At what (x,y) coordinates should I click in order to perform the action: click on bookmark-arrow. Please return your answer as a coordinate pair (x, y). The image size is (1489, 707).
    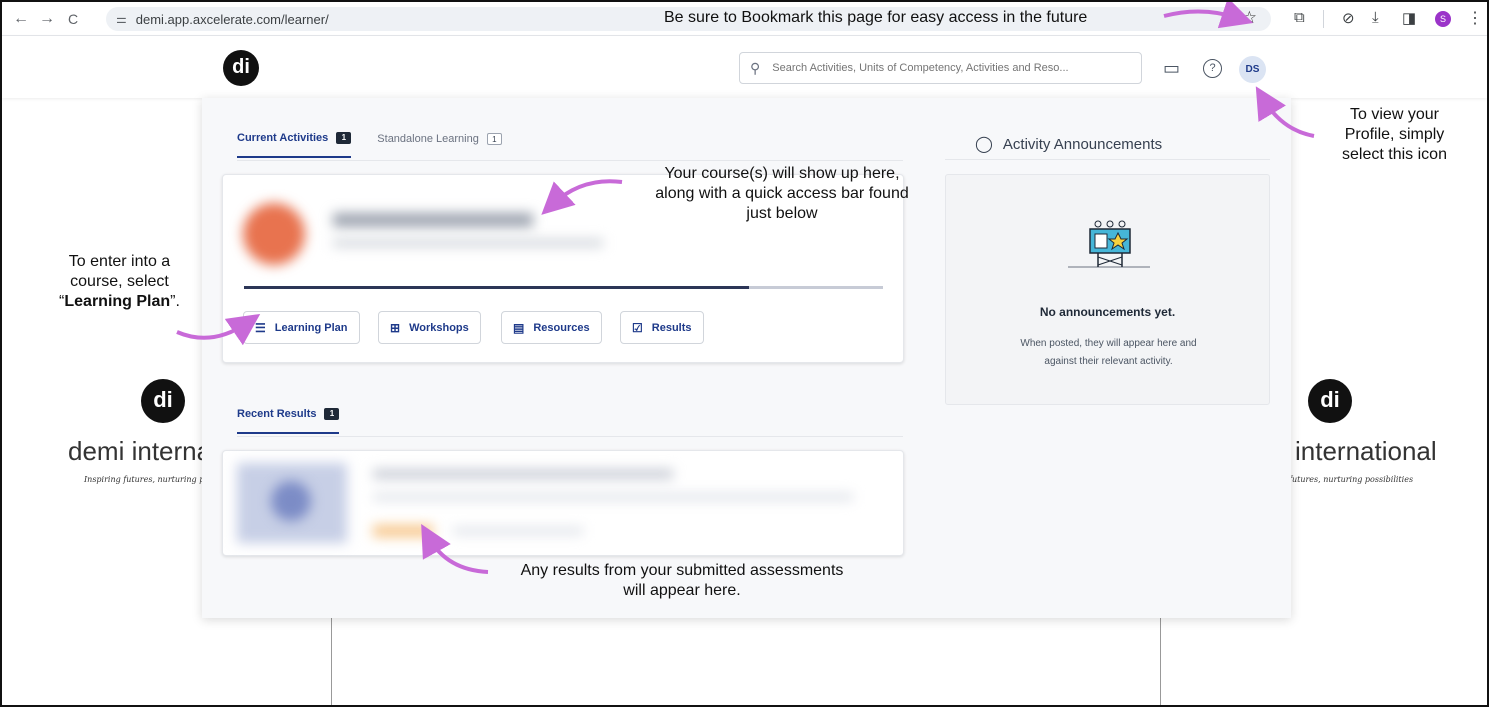
    Looking at the image, I should click on (1208, 15).